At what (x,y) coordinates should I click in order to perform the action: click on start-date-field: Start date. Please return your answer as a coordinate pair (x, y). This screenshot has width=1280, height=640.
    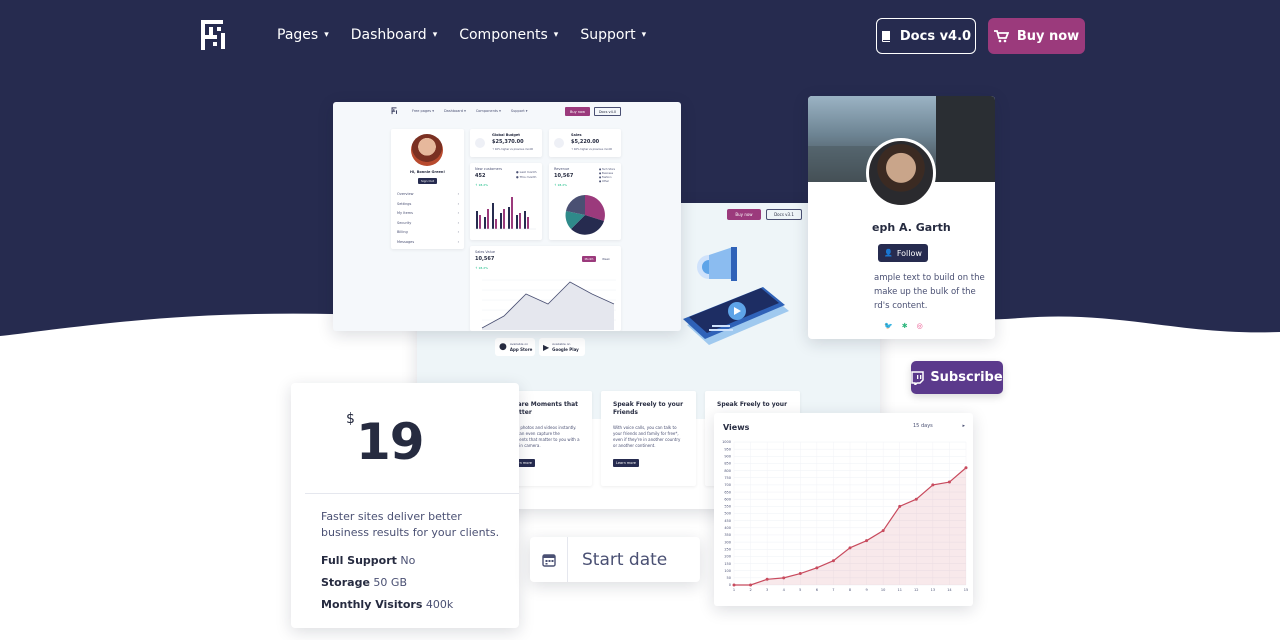
    Looking at the image, I should click on (615, 559).